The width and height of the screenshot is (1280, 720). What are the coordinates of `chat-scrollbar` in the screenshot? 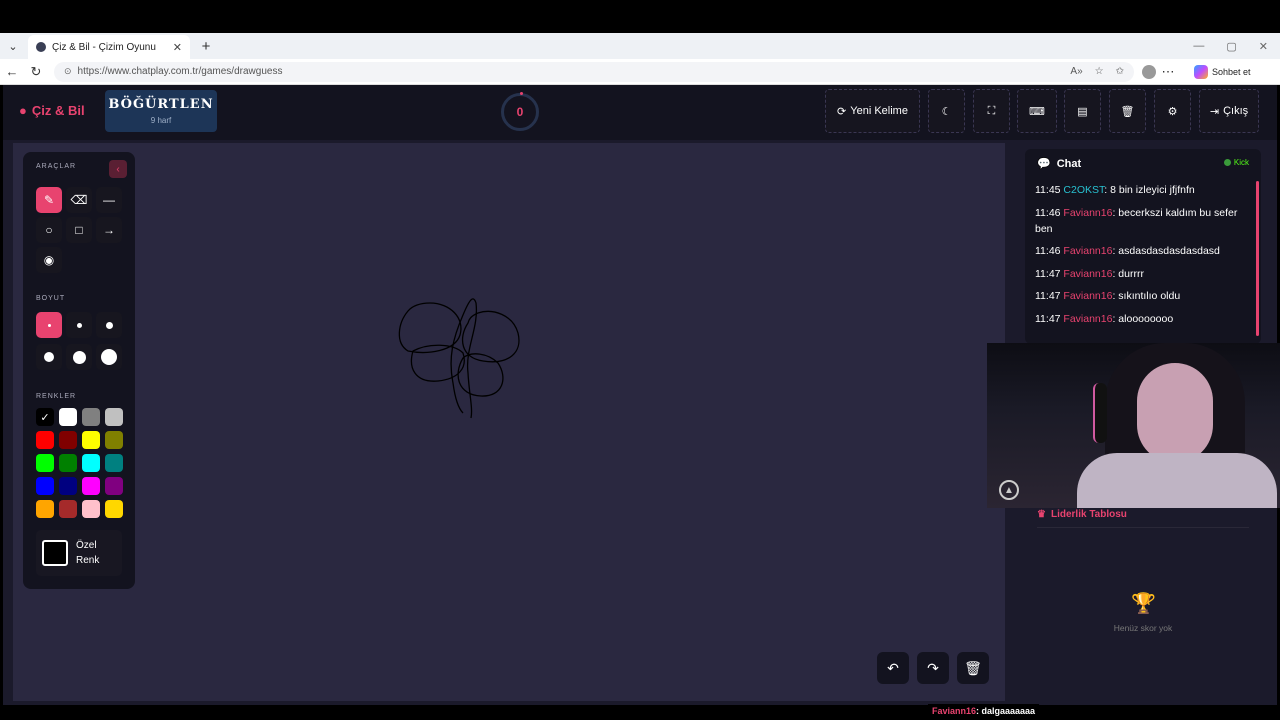 It's located at (1257, 258).